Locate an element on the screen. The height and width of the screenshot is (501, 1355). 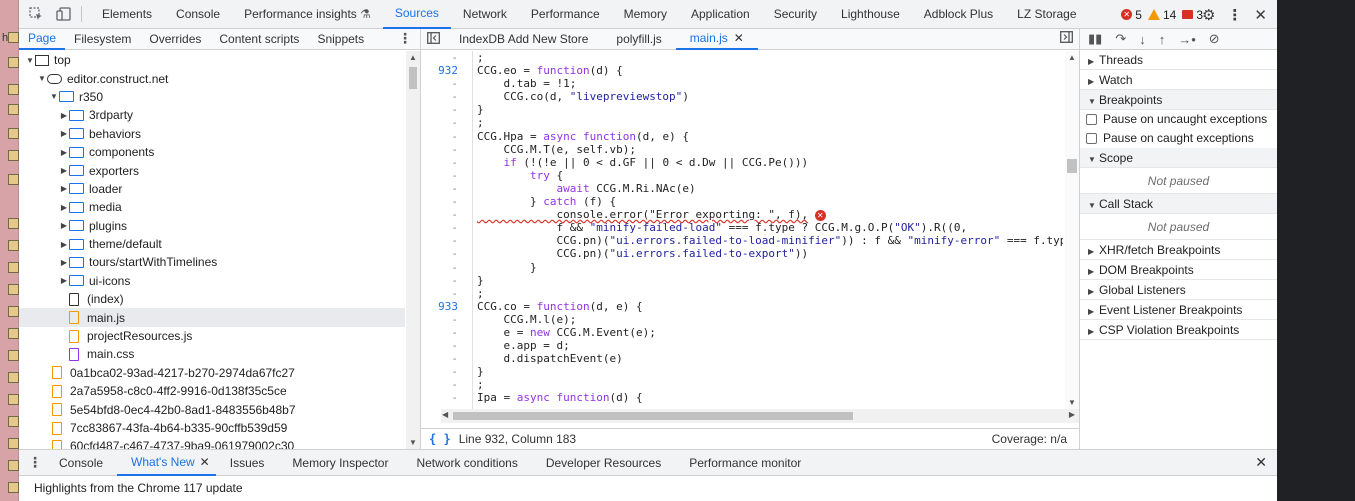
tree-file-row: main.js is located at coordinates (212, 317).